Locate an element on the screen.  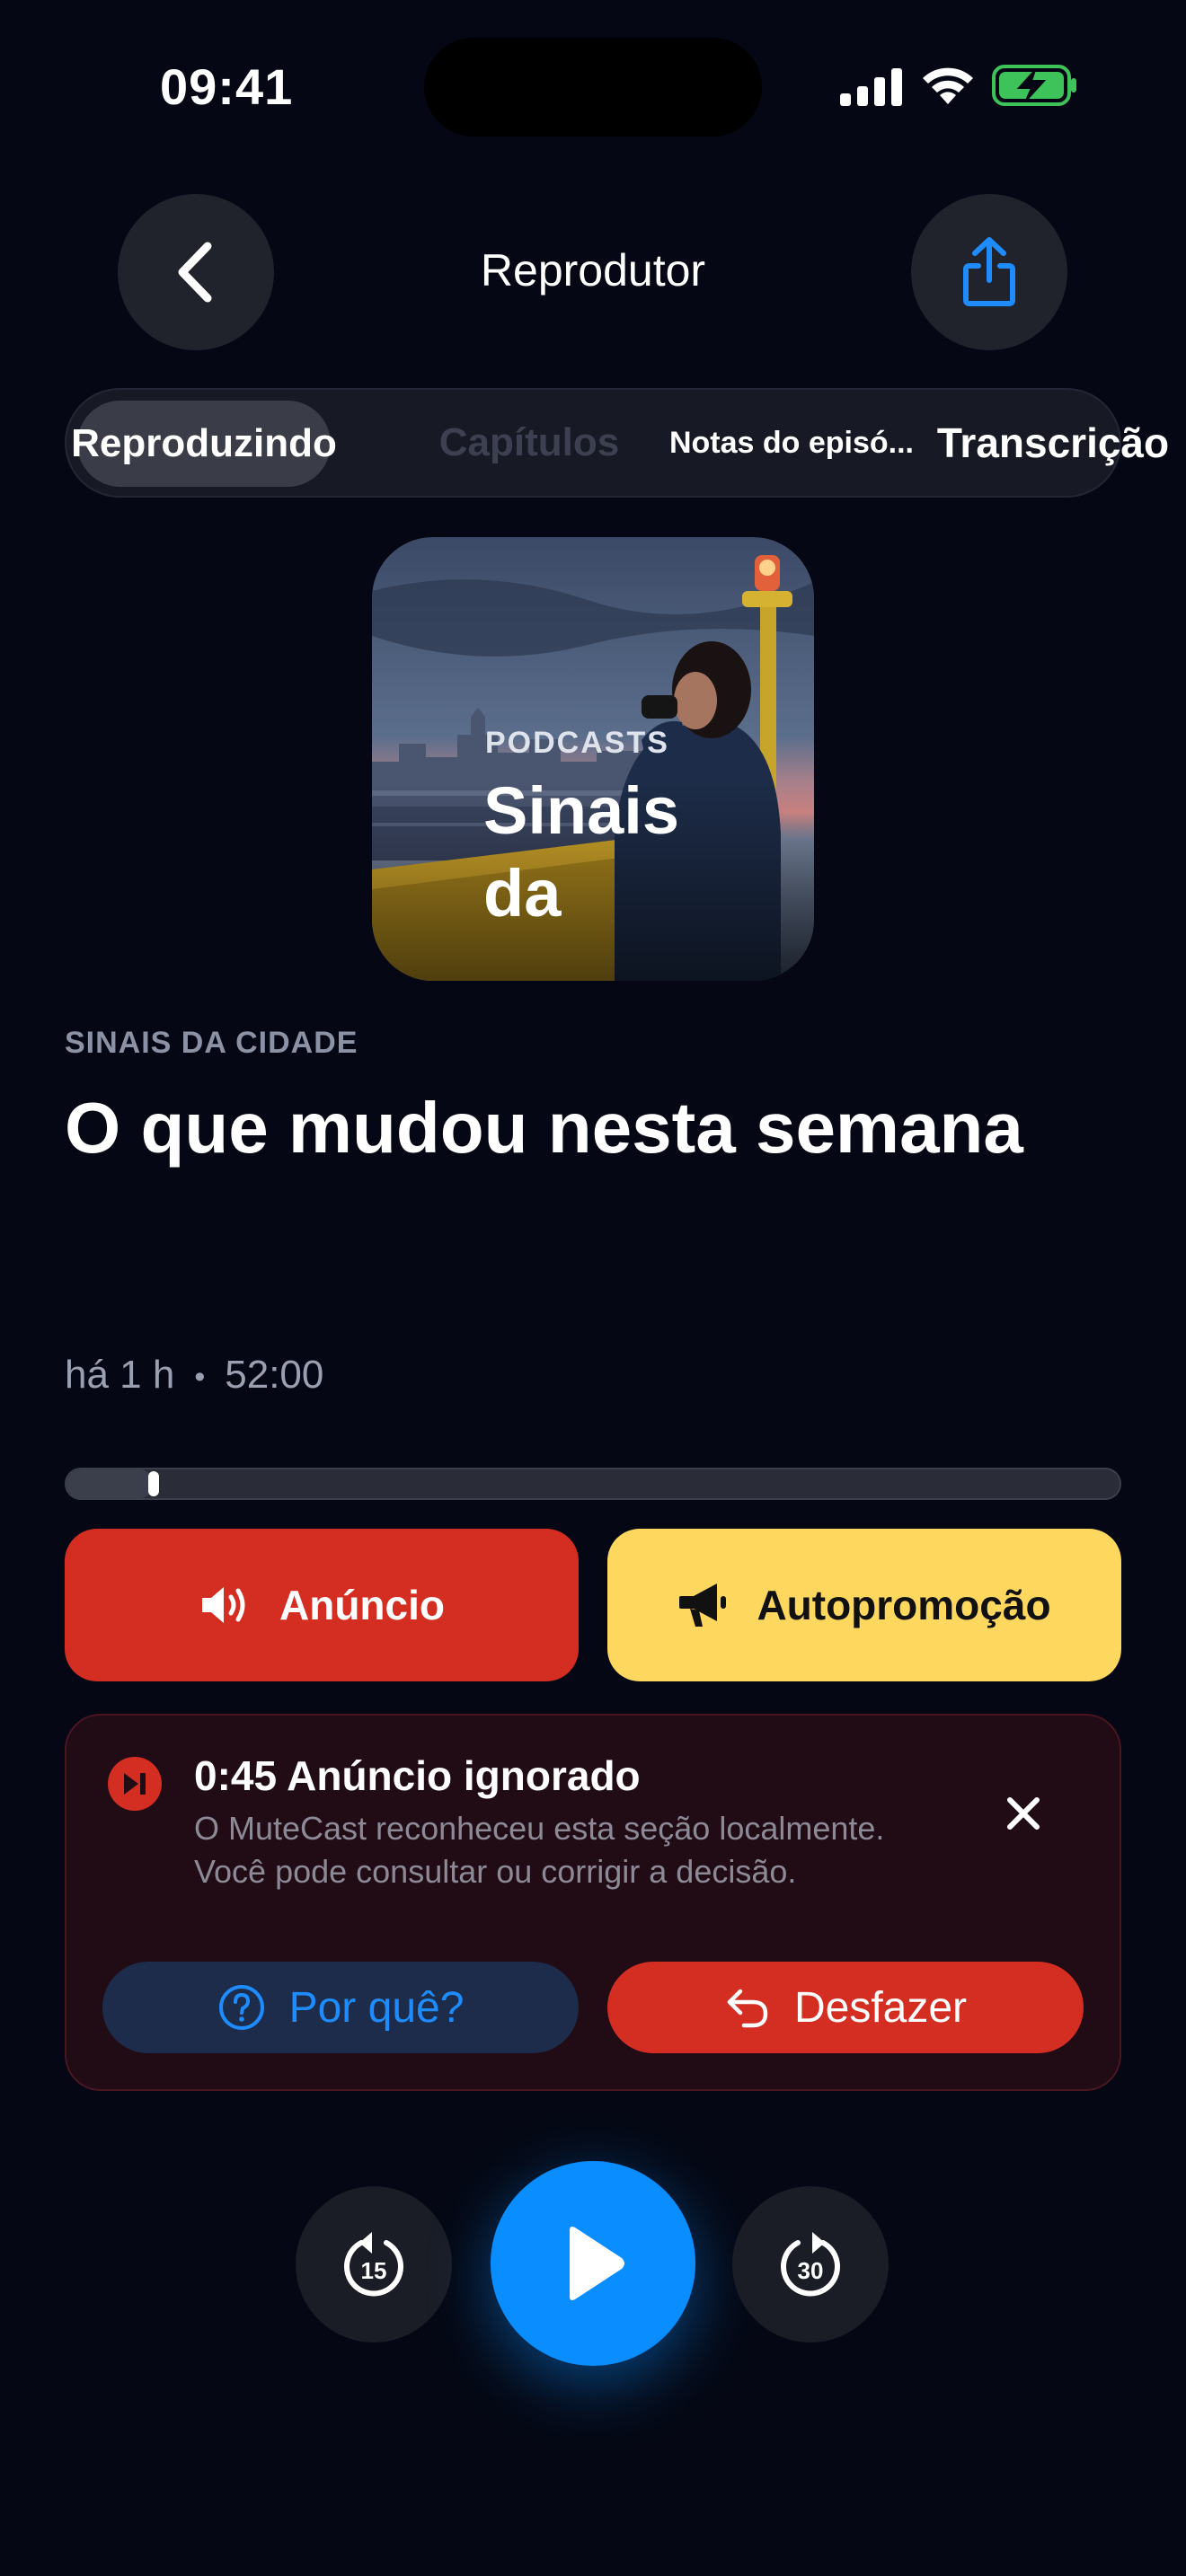
tab-transcript: Transcrição is located at coordinates (1025, 443).